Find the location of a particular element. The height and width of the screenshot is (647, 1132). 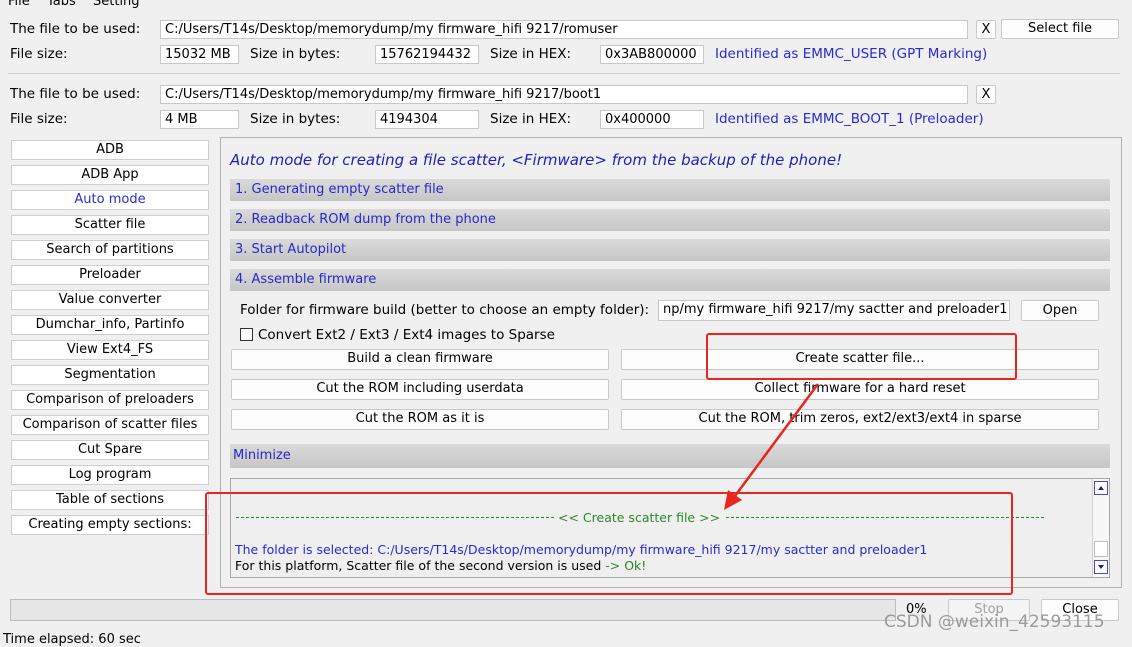

annotation-arrow-icon is located at coordinates (772, 446).